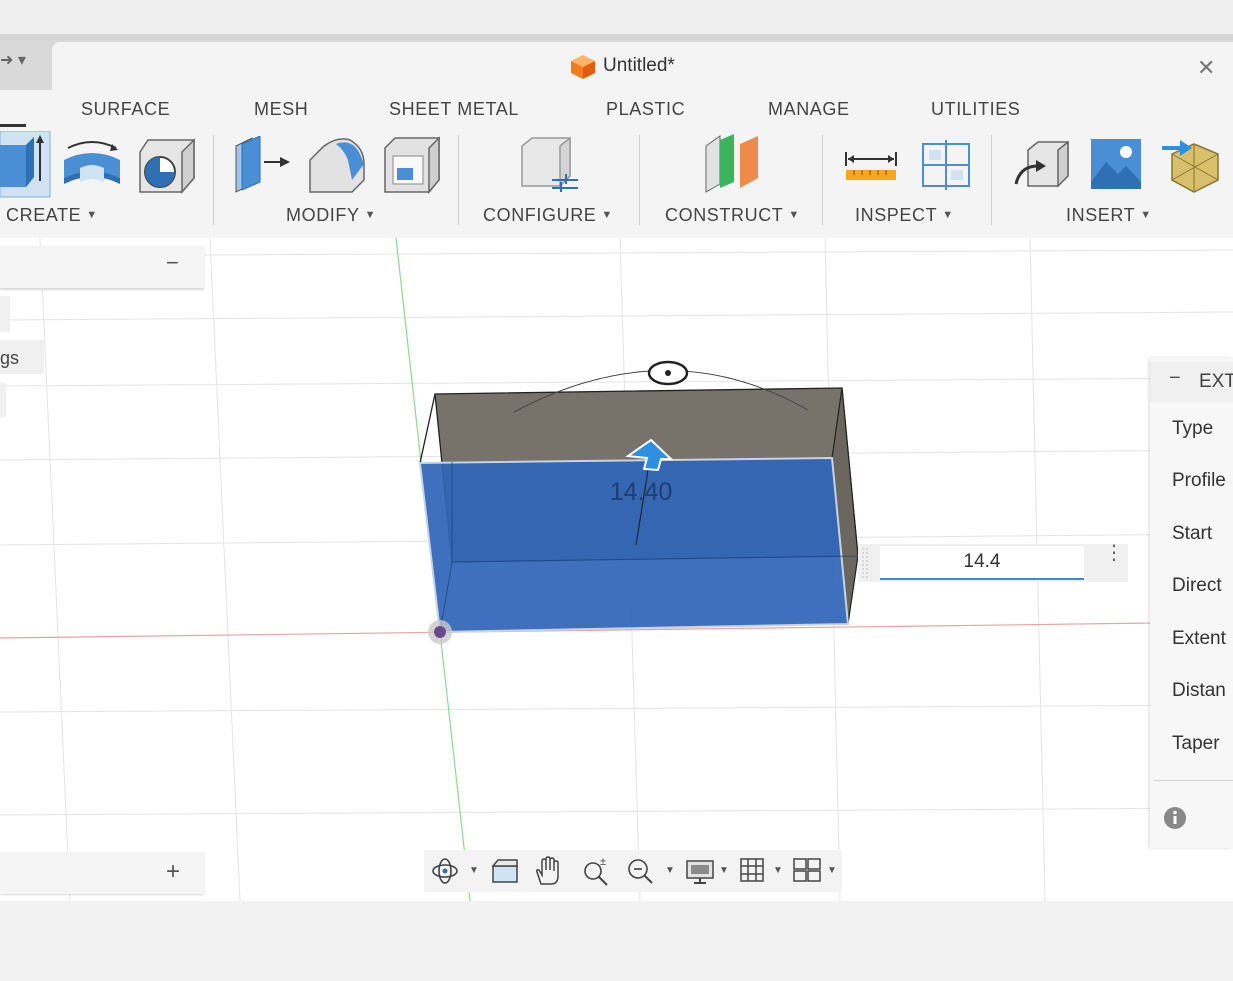  What do you see at coordinates (445, 873) in the screenshot?
I see `orbit-icon` at bounding box center [445, 873].